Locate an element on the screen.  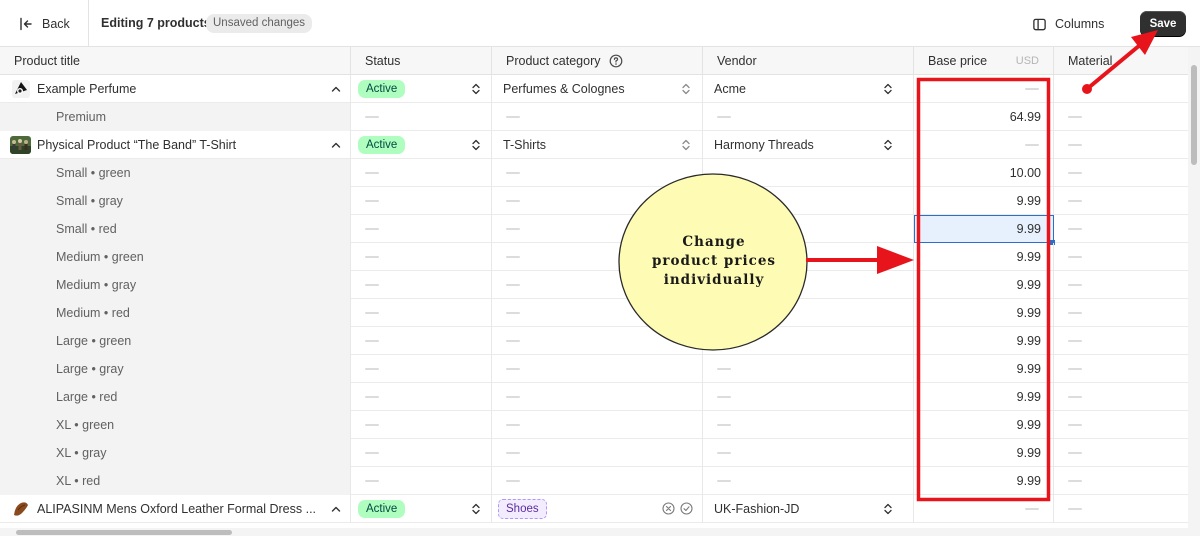
header-status: Status is located at coordinates (421, 61).